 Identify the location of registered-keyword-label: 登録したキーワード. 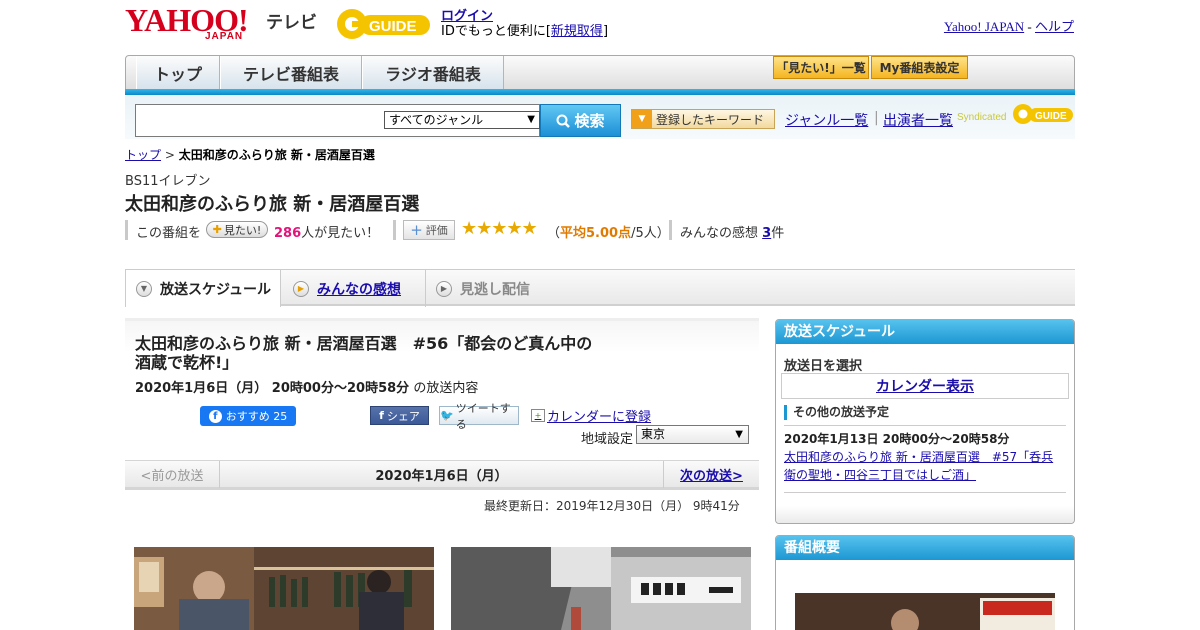
(710, 119).